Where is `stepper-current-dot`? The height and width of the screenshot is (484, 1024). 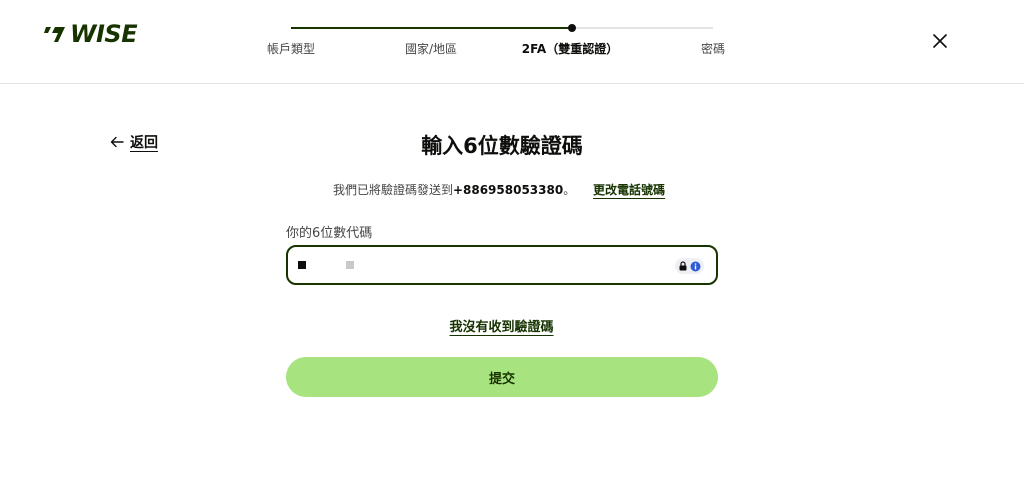 stepper-current-dot is located at coordinates (572, 28).